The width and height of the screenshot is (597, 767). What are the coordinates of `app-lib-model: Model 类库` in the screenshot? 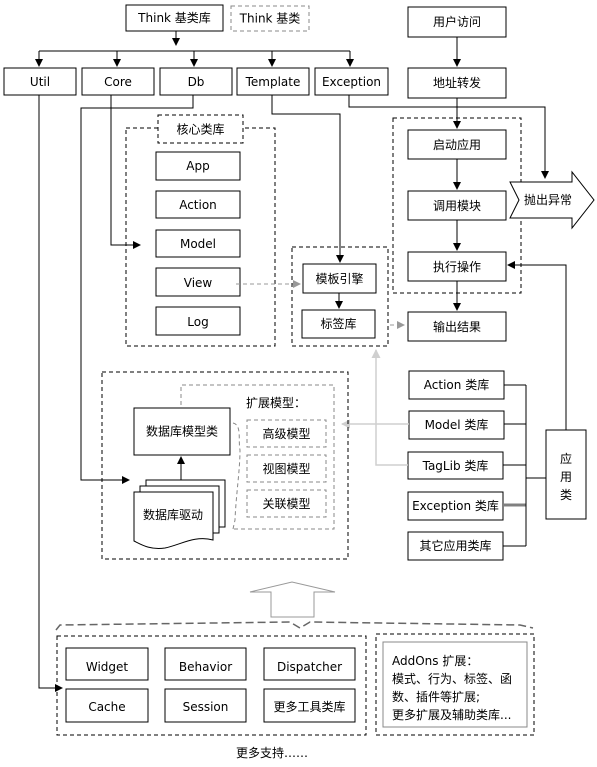 It's located at (456, 425).